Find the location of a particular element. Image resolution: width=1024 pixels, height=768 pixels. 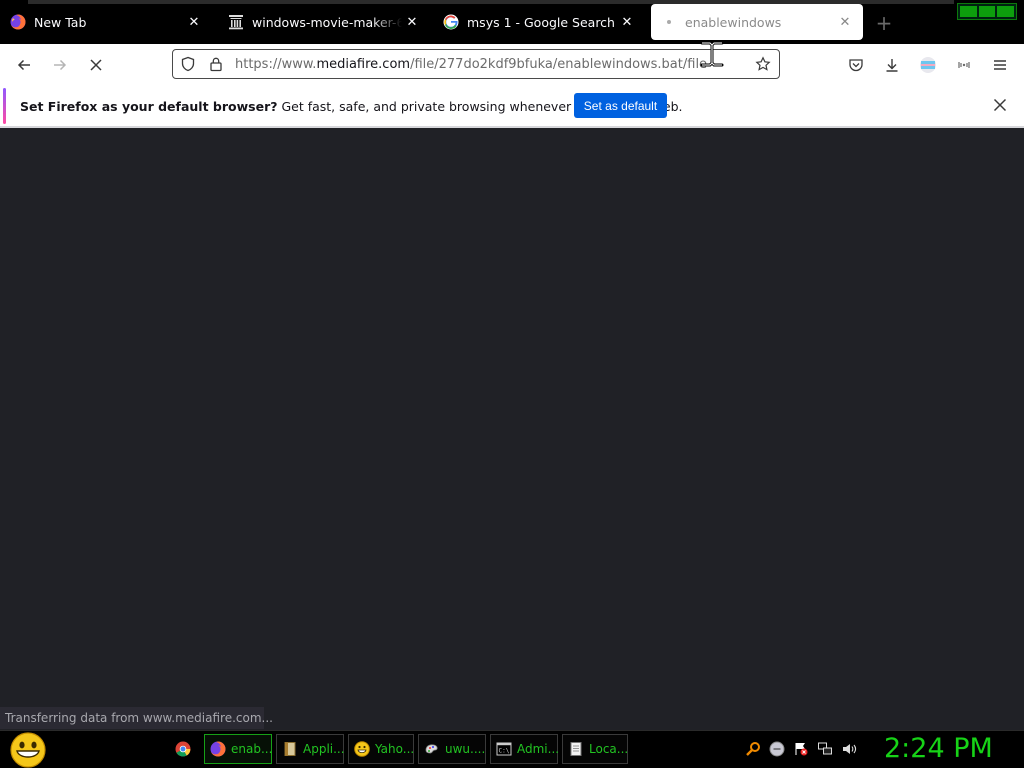

menu-button is located at coordinates (1000, 65).